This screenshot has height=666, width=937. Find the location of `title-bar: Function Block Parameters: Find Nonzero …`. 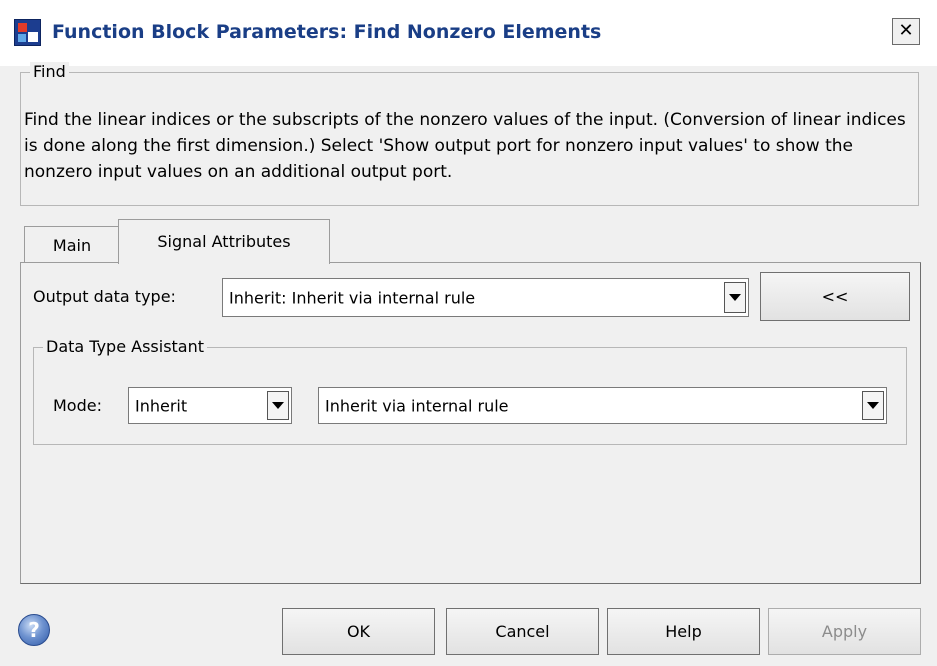

title-bar: Function Block Parameters: Find Nonzero … is located at coordinates (468, 33).